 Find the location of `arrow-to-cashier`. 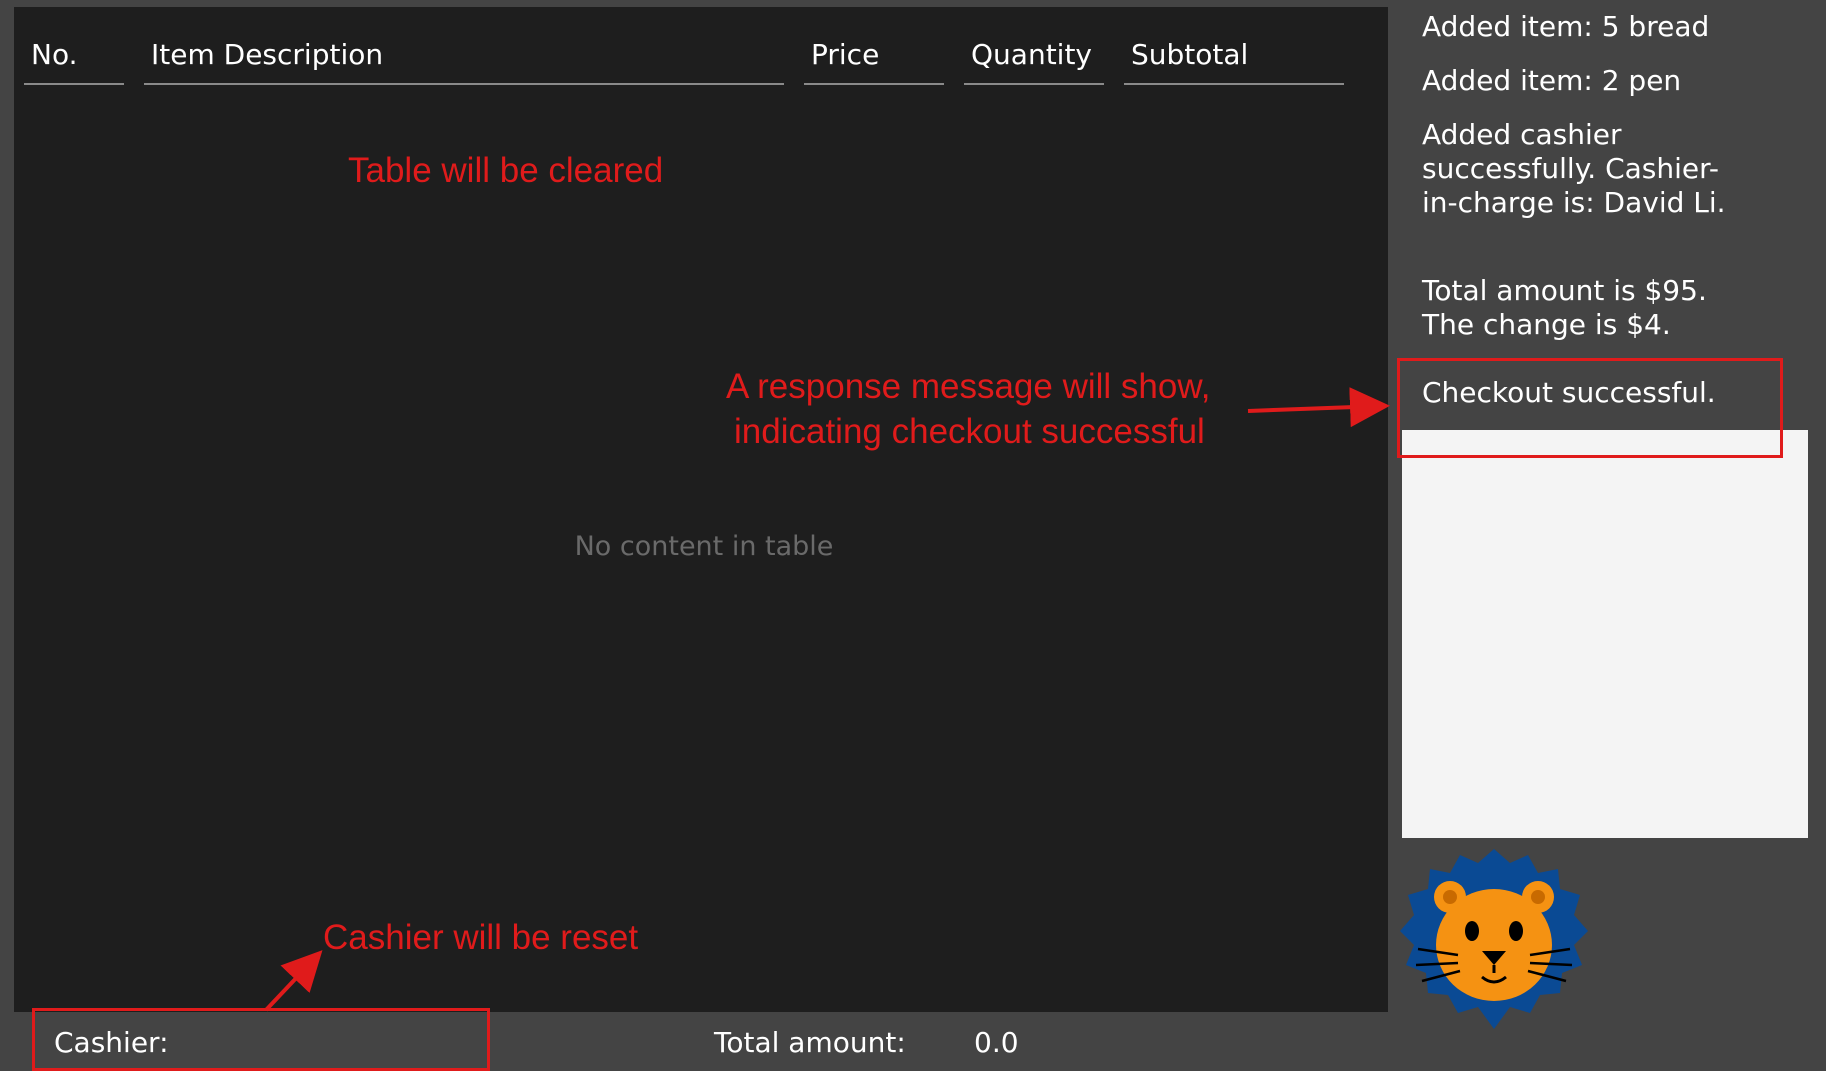

arrow-to-cashier is located at coordinates (293, 981).